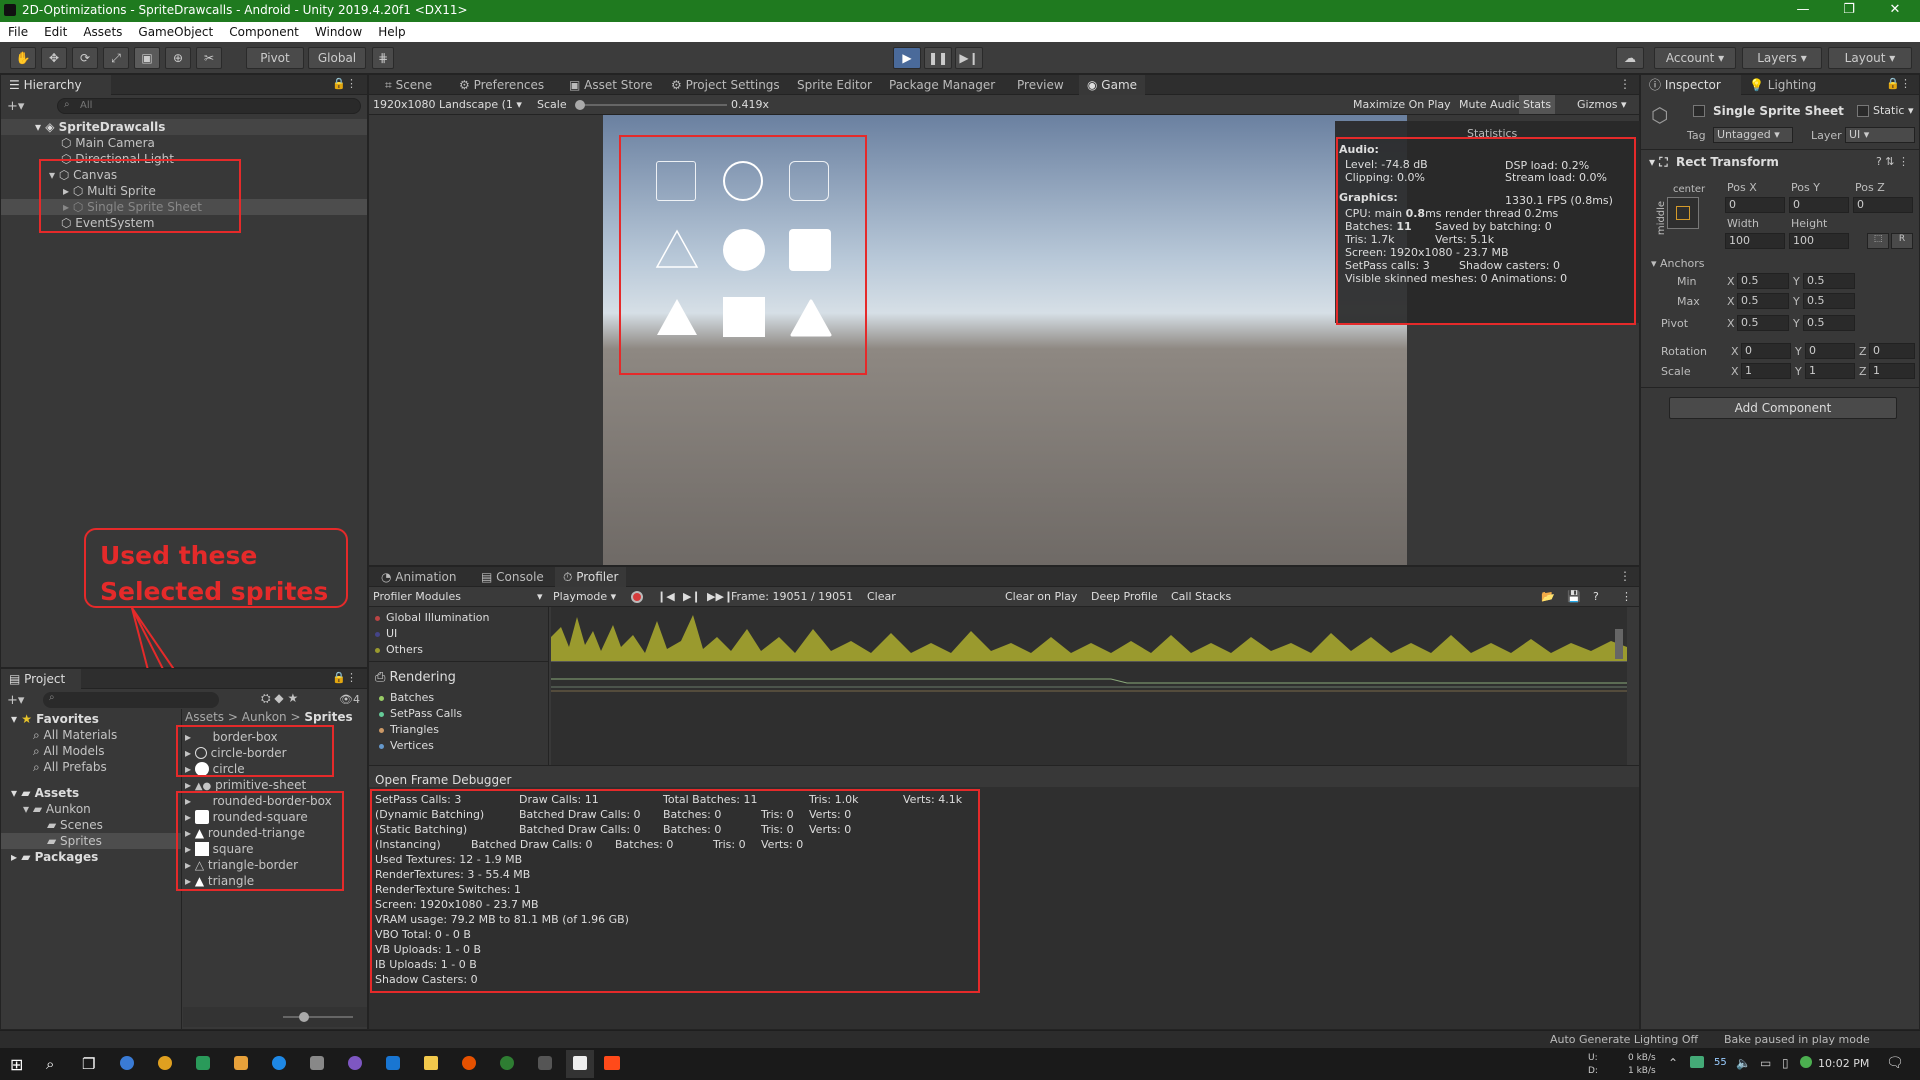 This screenshot has width=1920, height=1080. I want to click on fav-all-prefabs: ⌕ All Prefabs, so click(70, 767).